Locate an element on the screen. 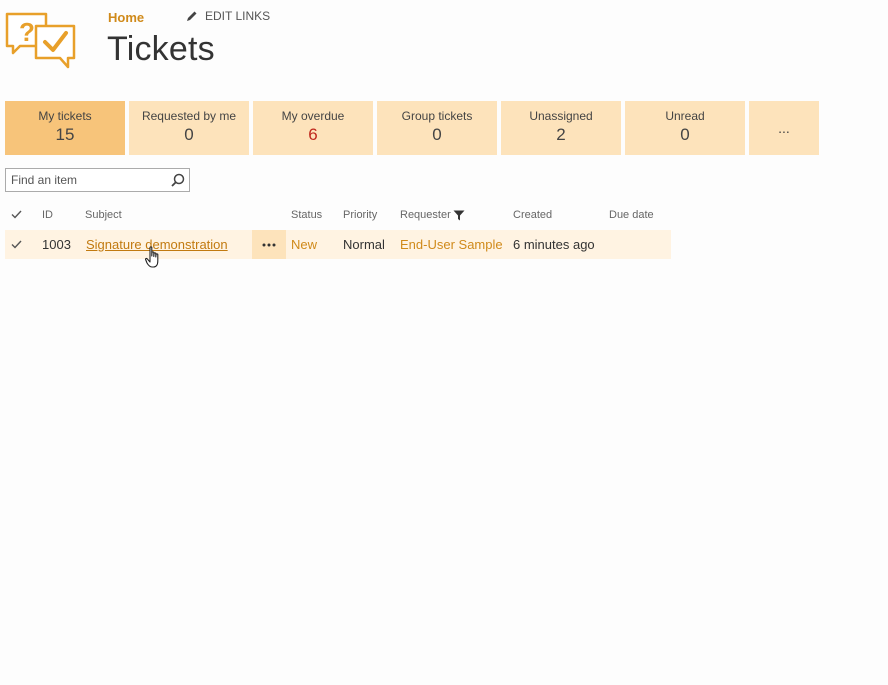 The width and height of the screenshot is (888, 685). page-title: Tickets is located at coordinates (161, 49).